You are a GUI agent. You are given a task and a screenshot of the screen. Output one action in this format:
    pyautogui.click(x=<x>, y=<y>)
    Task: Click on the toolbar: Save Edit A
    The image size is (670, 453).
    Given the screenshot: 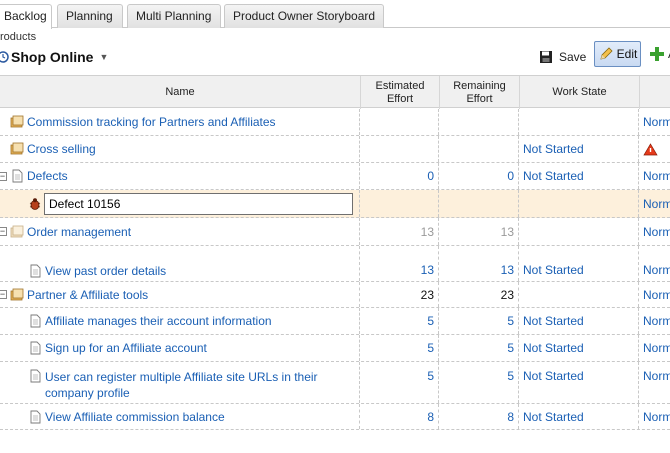 What is the action you would take?
    pyautogui.click(x=335, y=56)
    